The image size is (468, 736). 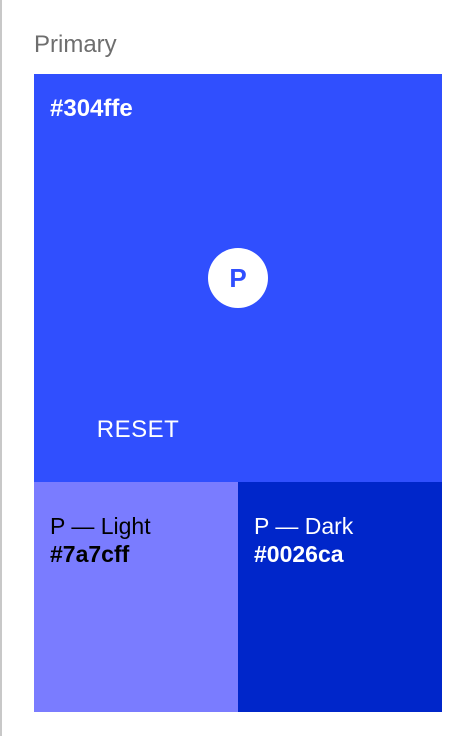 I want to click on dark-variant-swatch: P — Dark #0026ca, so click(x=340, y=597).